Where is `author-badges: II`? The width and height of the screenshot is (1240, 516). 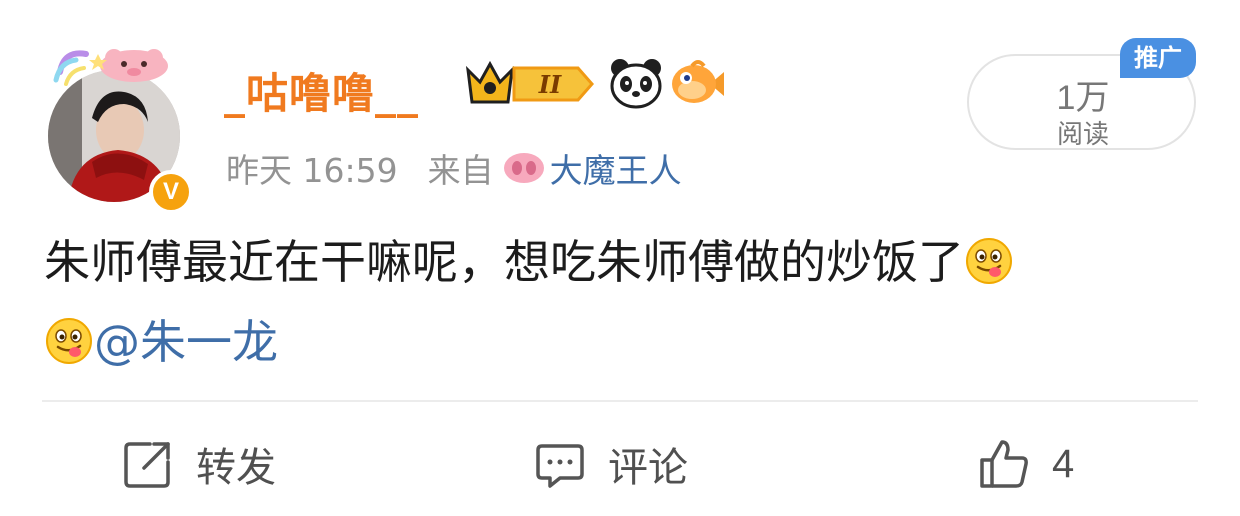 author-badges: II is located at coordinates (595, 84).